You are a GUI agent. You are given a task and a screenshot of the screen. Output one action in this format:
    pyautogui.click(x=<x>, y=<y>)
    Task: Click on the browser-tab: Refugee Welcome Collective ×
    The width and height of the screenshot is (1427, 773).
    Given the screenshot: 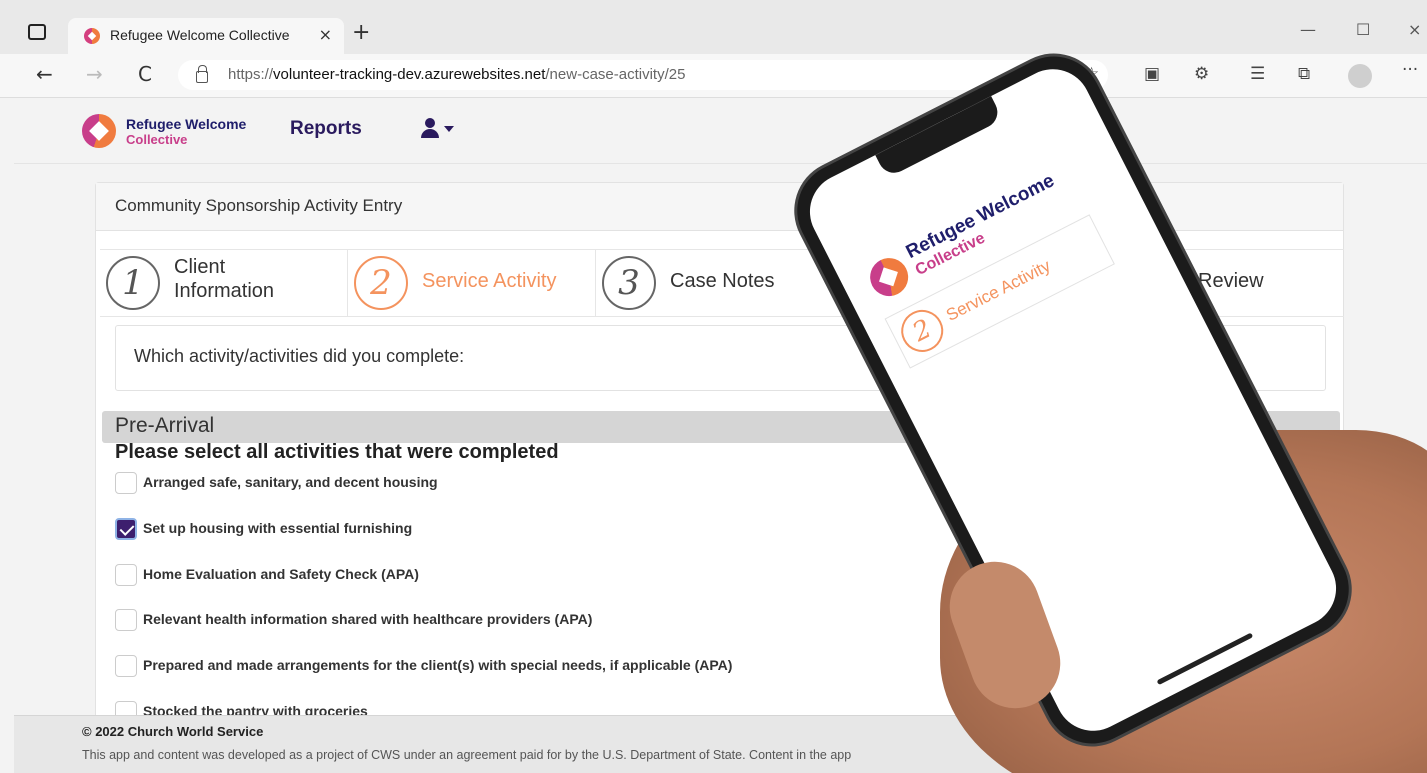 What is the action you would take?
    pyautogui.click(x=206, y=36)
    